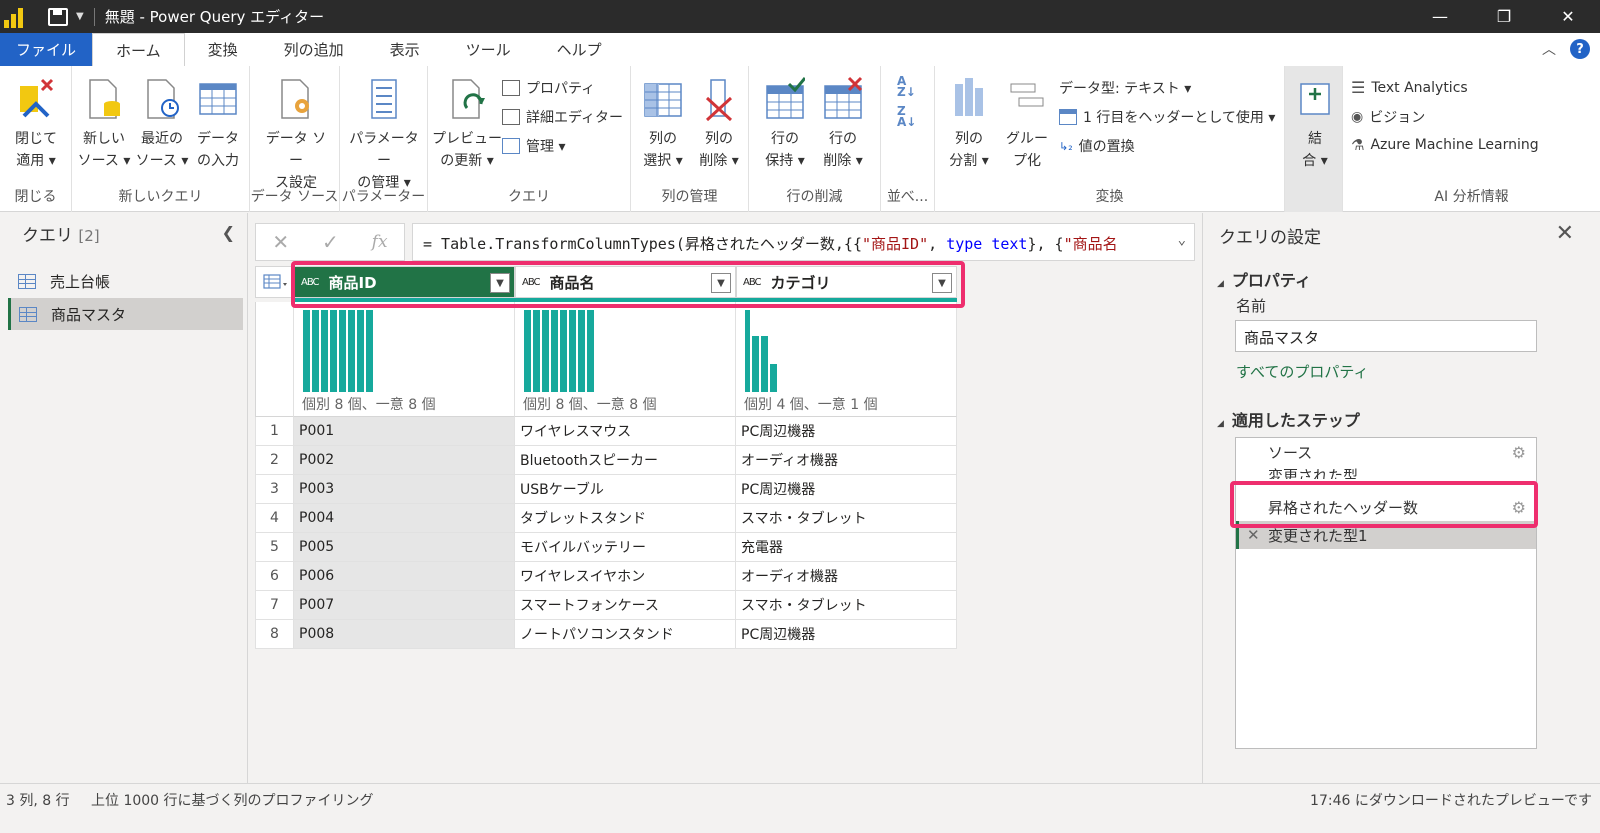 This screenshot has height=833, width=1600. Describe the element at coordinates (719, 122) in the screenshot. I see `remove-columns-button: 列の 削除 ▾` at that location.